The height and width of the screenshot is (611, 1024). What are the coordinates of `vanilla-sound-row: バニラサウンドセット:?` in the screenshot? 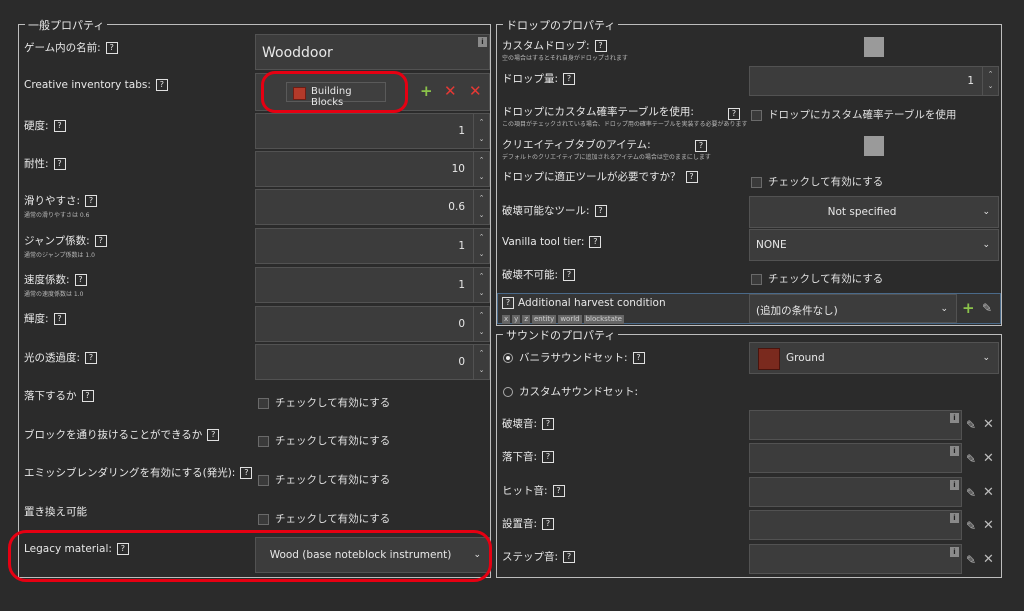 It's located at (574, 357).